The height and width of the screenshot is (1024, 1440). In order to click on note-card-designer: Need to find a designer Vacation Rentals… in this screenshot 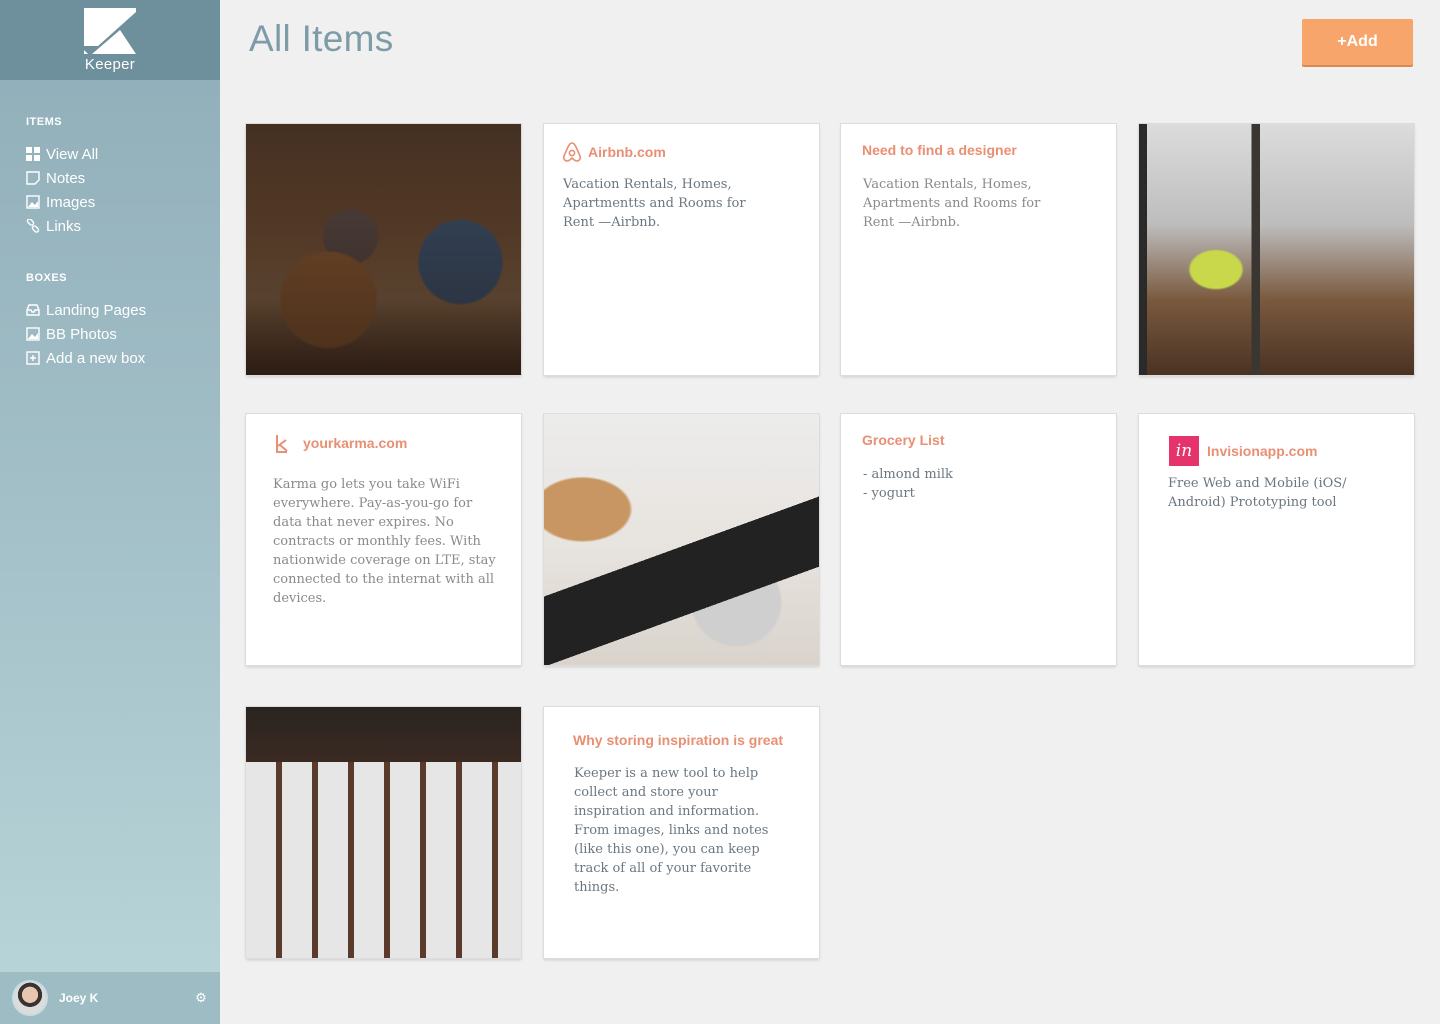, I will do `click(978, 249)`.